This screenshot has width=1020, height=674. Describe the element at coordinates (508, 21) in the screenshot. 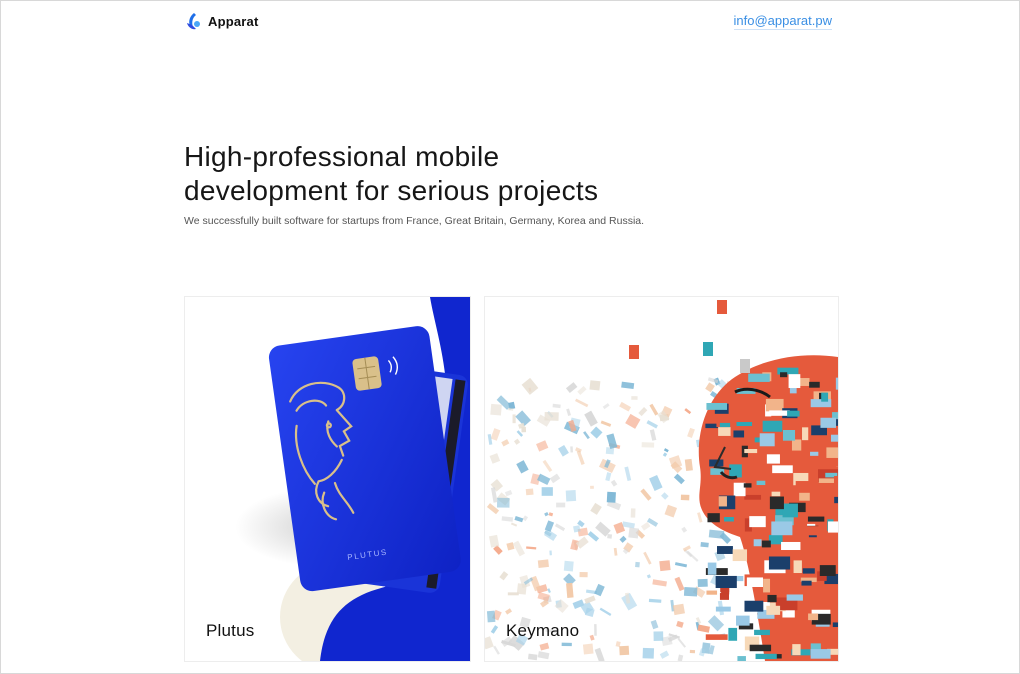

I see `site-header: Apparat info@apparat.pw` at that location.